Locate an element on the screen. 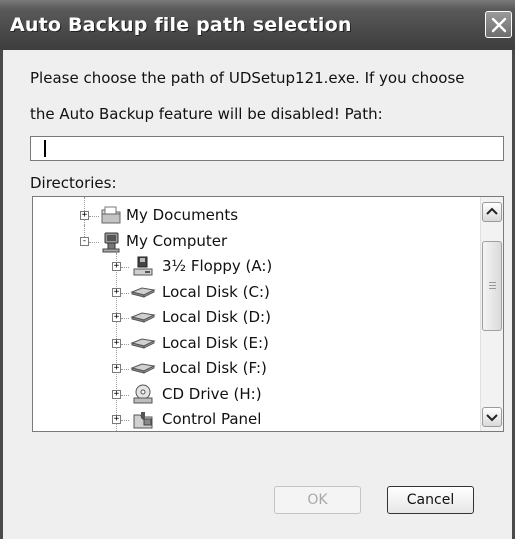 The height and width of the screenshot is (539, 515). chevron-down-icon is located at coordinates (492, 418).